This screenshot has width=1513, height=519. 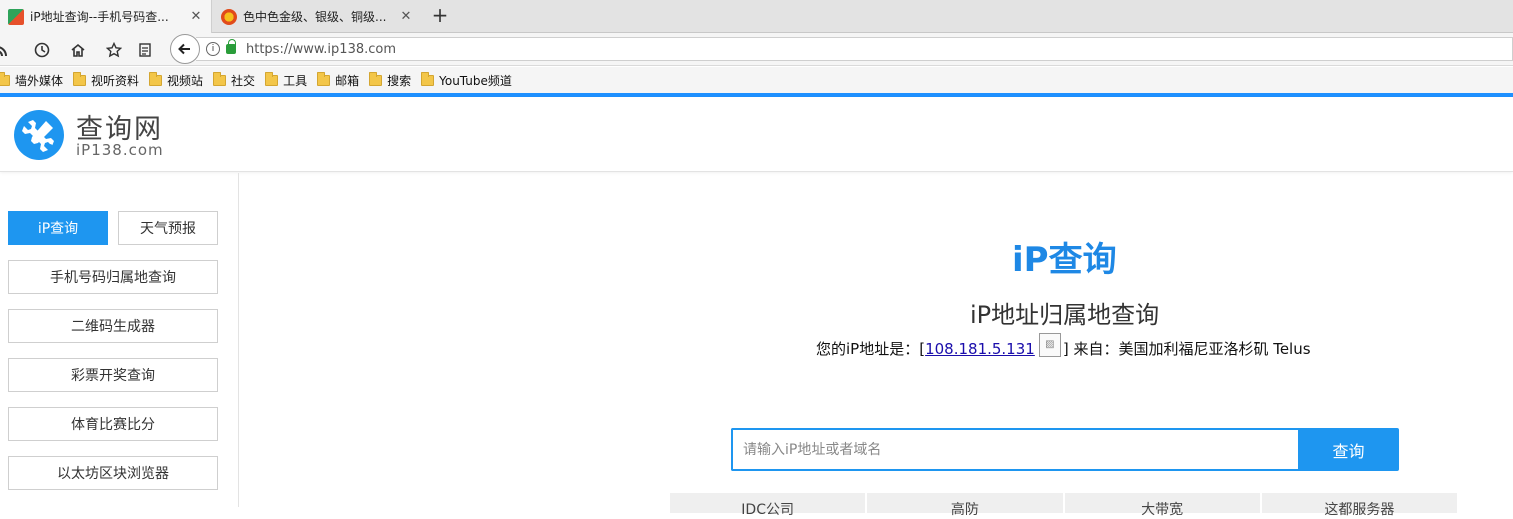 I want to click on info-icon: i, so click(x=213, y=49).